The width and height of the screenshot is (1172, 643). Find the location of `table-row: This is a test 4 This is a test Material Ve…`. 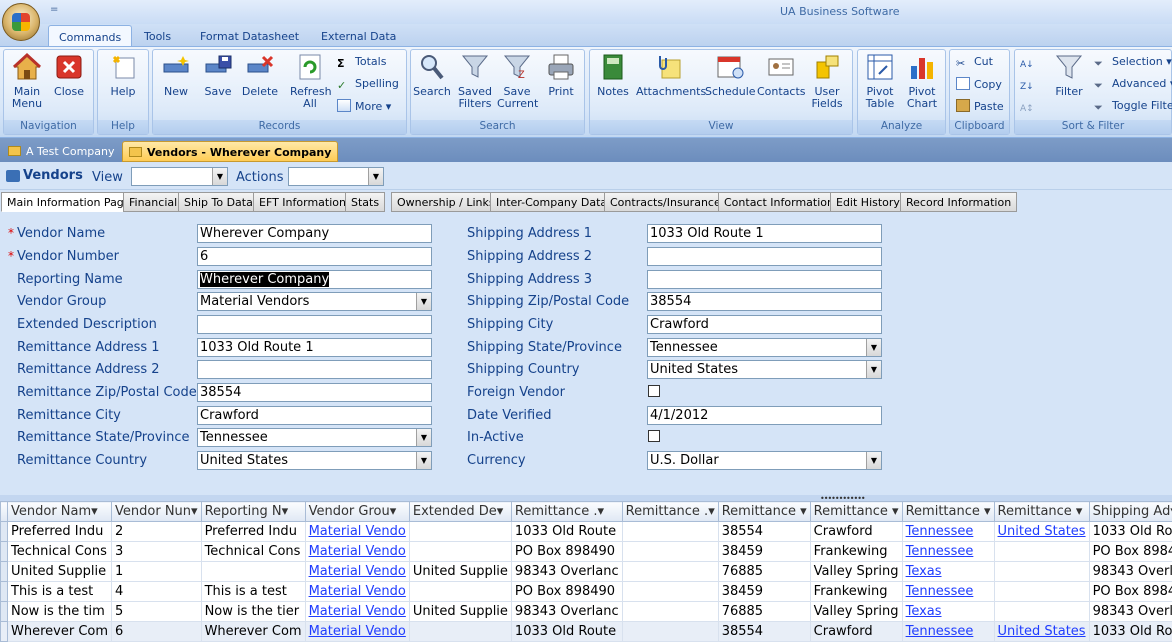

table-row: This is a test 4 This is a test Material Ve… is located at coordinates (586, 591).